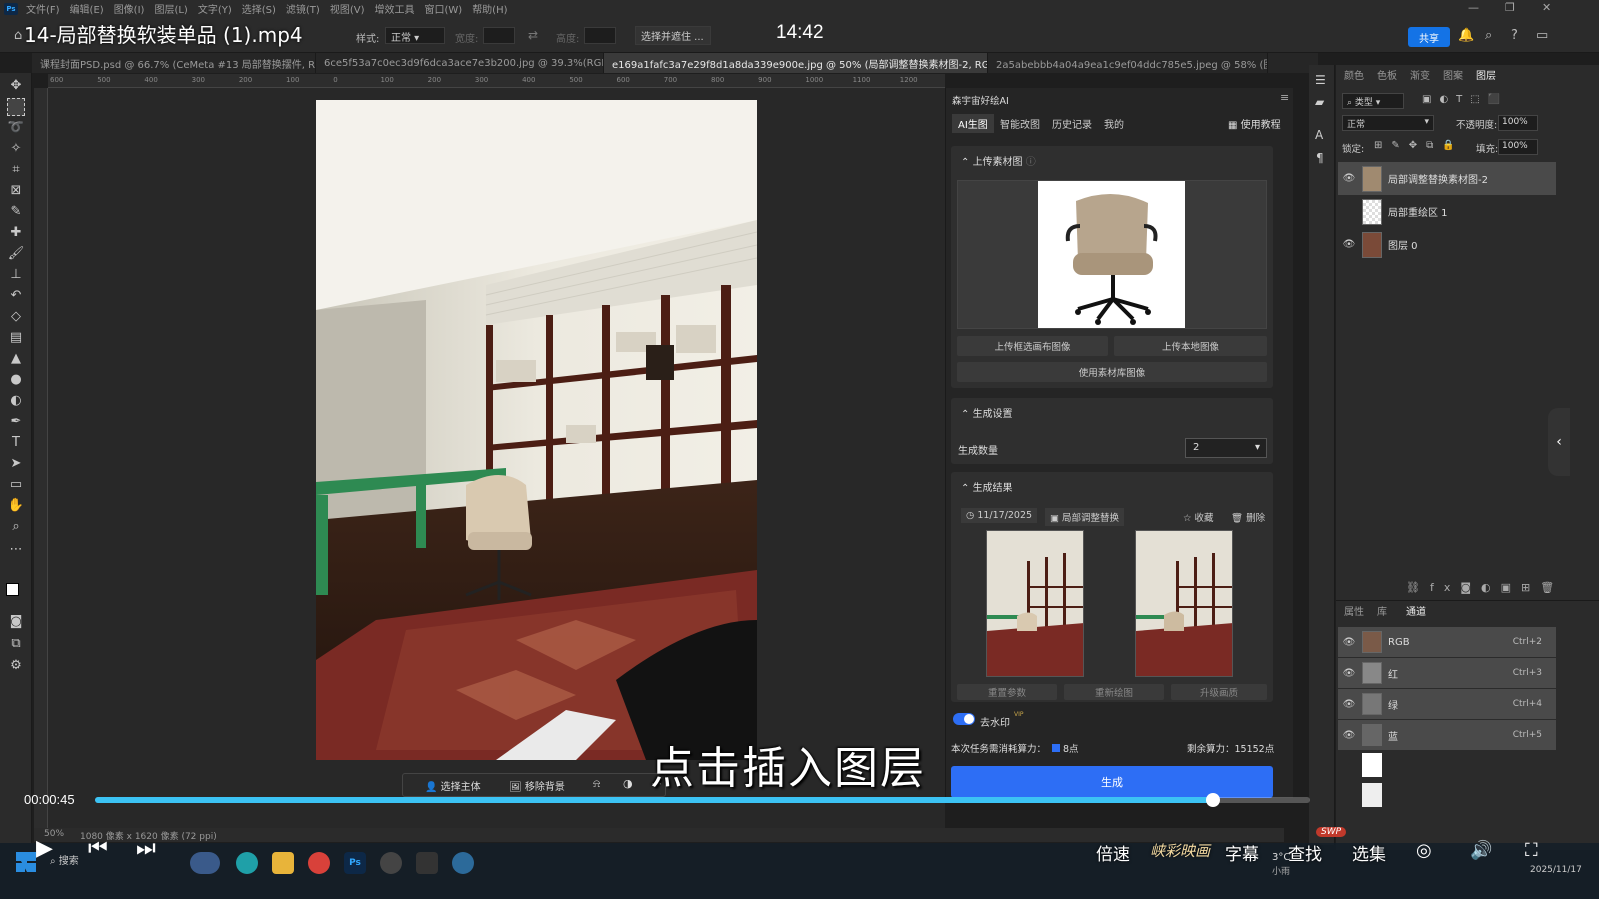 Image resolution: width=1599 pixels, height=899 pixels. I want to click on photoshop-taskbar-icon: Ps, so click(355, 863).